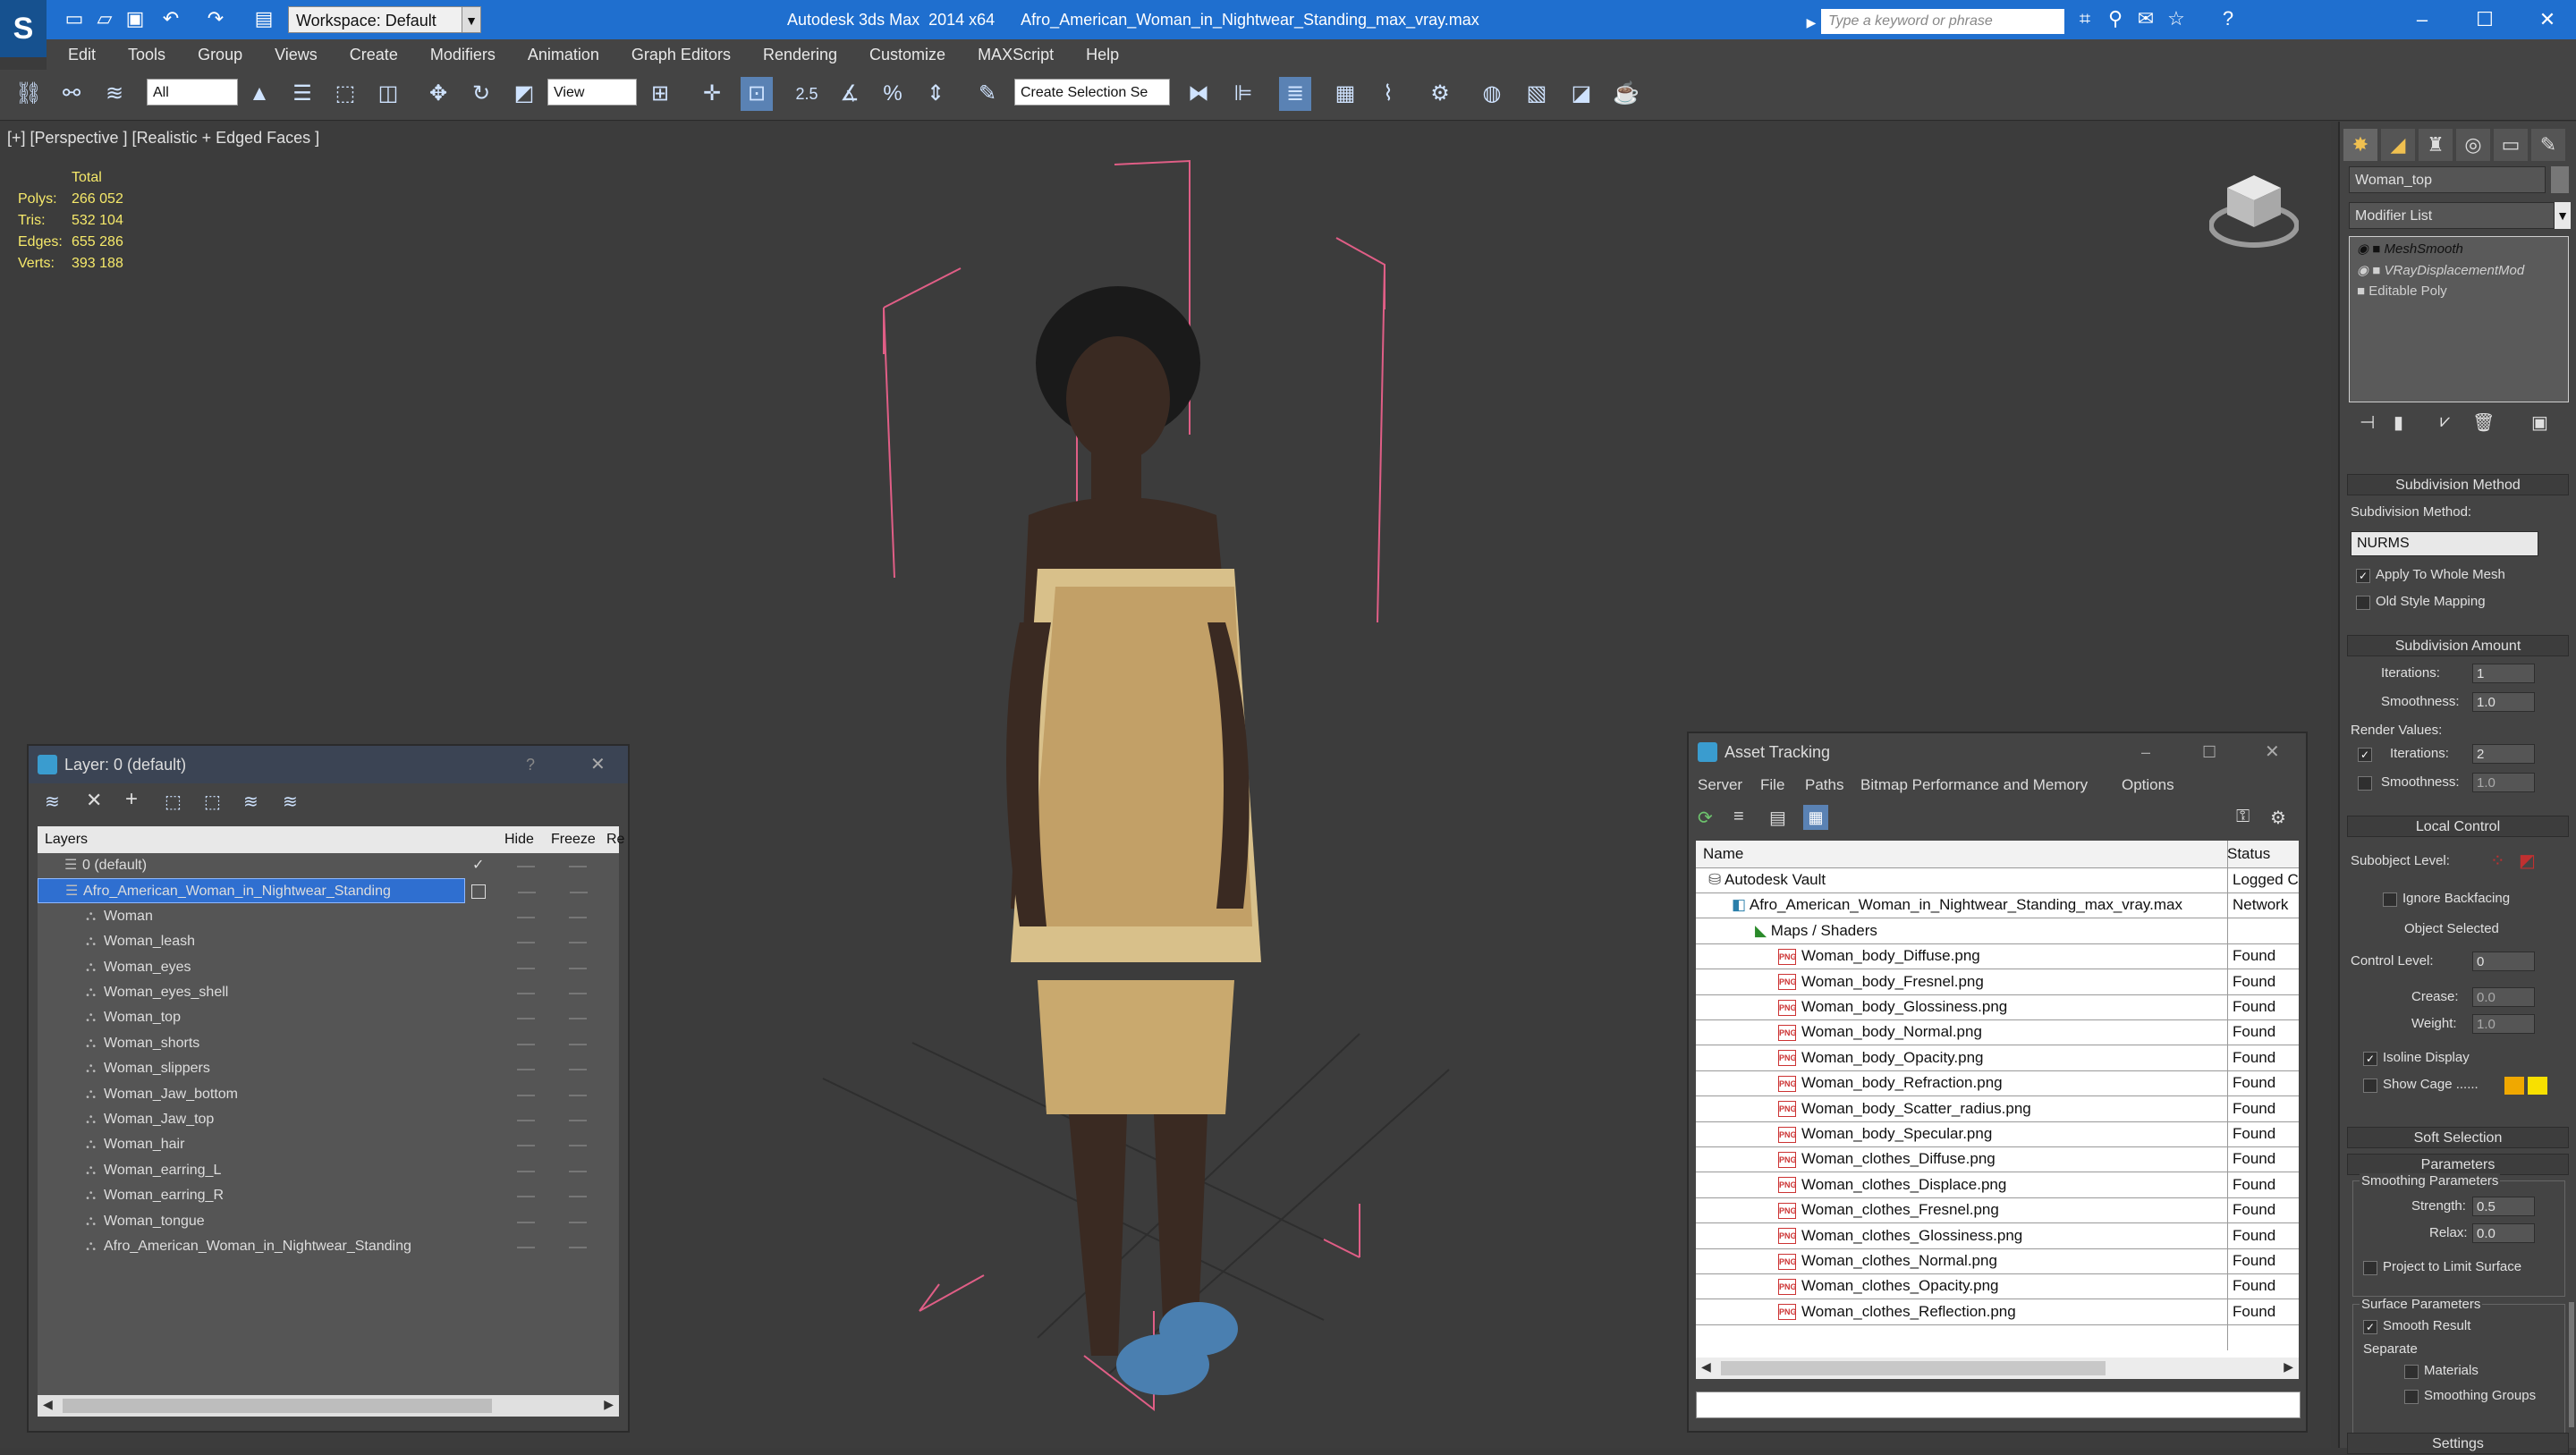 This screenshot has width=2576, height=1455. Describe the element at coordinates (2363, 576) in the screenshot. I see `apply-whole-mesh-checkbox: ✓` at that location.